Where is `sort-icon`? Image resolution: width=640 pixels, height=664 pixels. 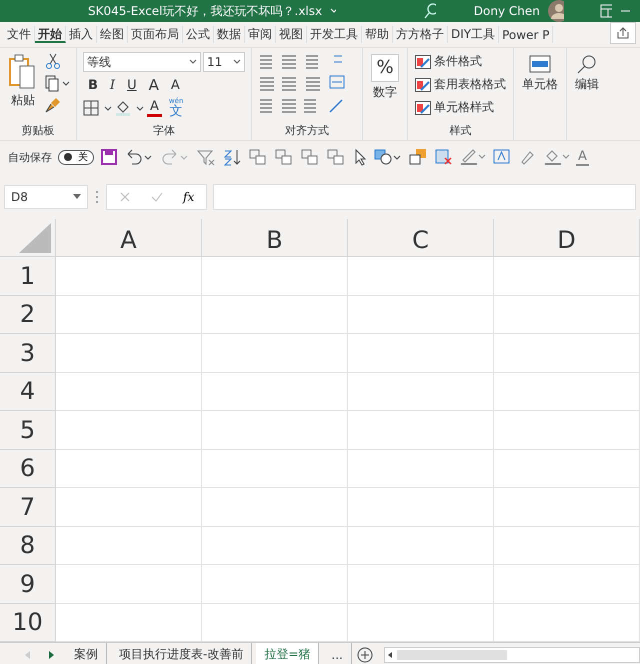 sort-icon is located at coordinates (232, 157).